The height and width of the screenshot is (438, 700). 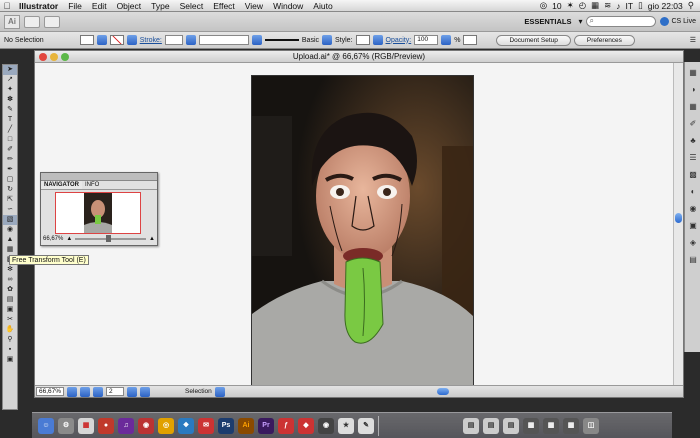 I want to click on menu-type: Type, so click(x=160, y=6).